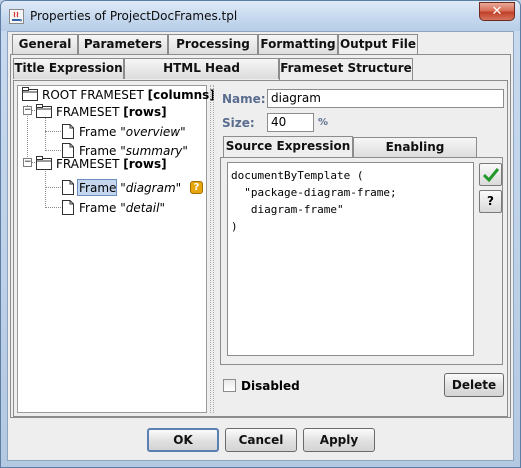  I want to click on tab-formatting: Formatting, so click(298, 44).